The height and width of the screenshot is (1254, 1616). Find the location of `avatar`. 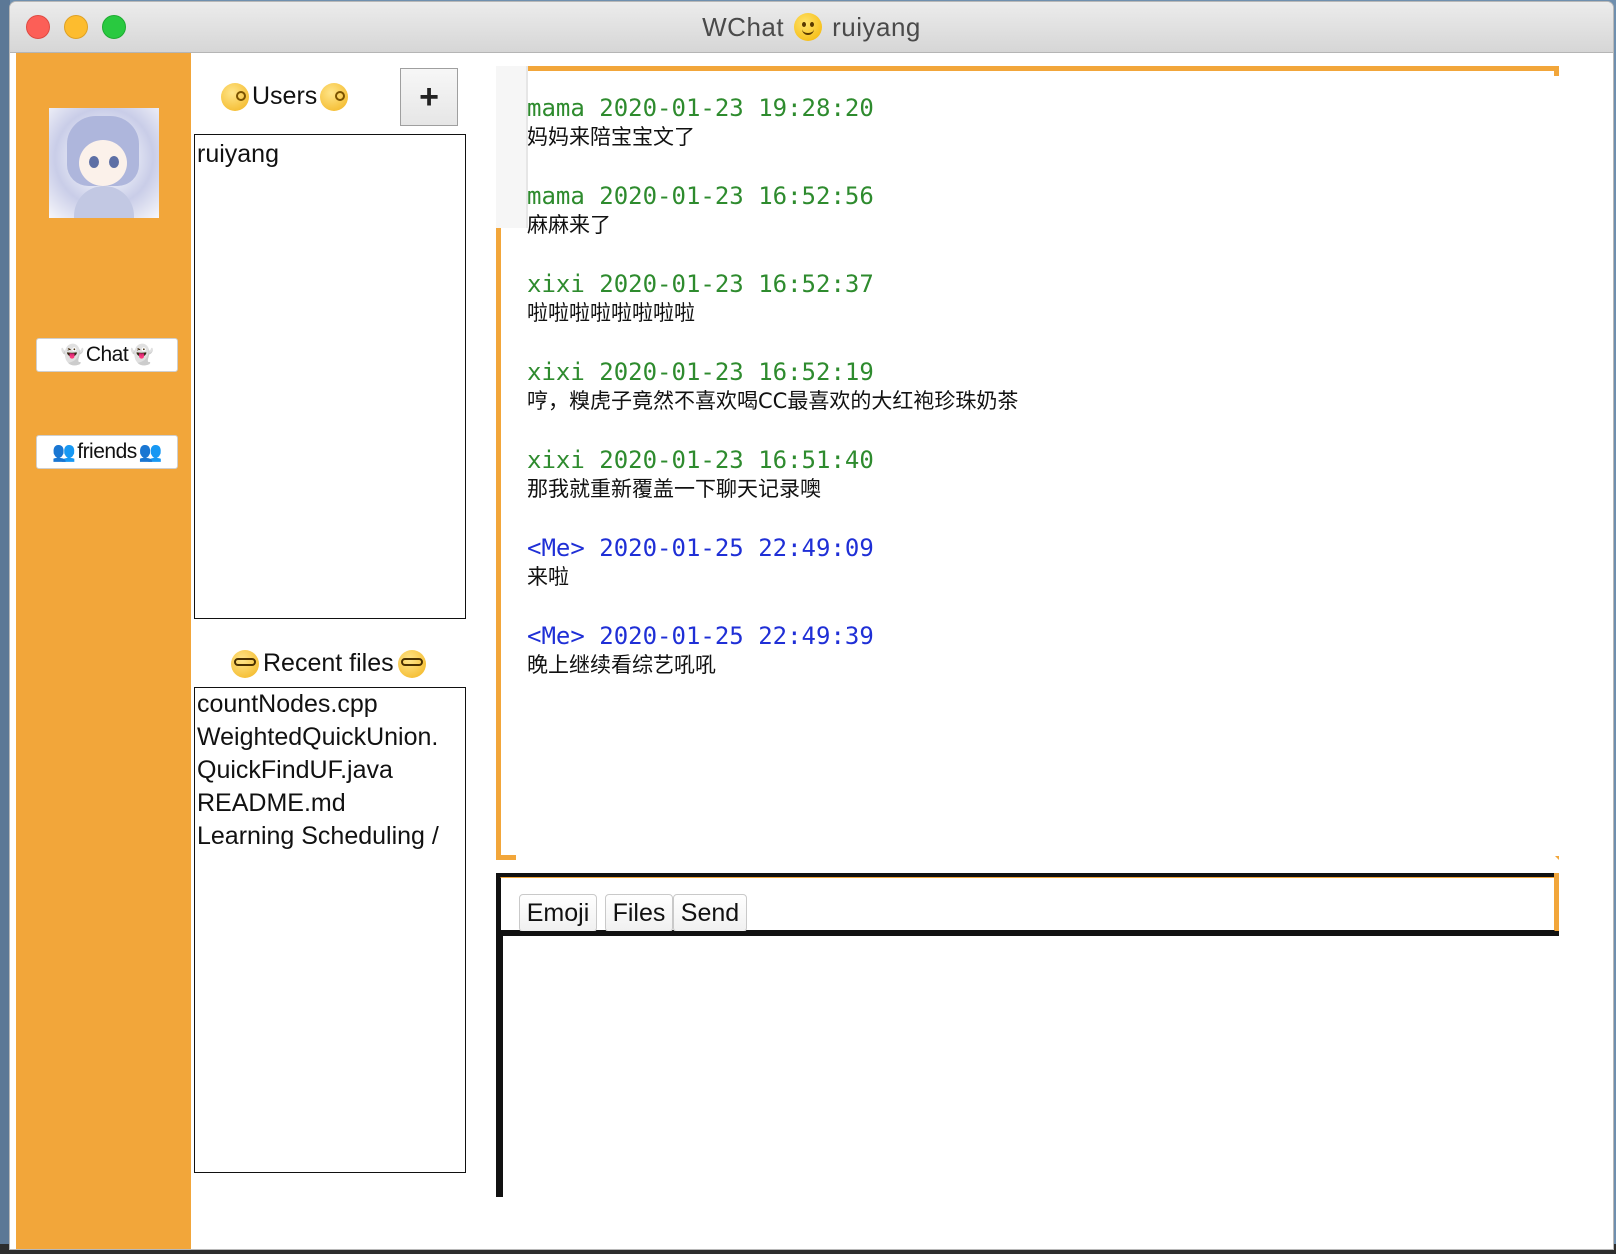

avatar is located at coordinates (104, 163).